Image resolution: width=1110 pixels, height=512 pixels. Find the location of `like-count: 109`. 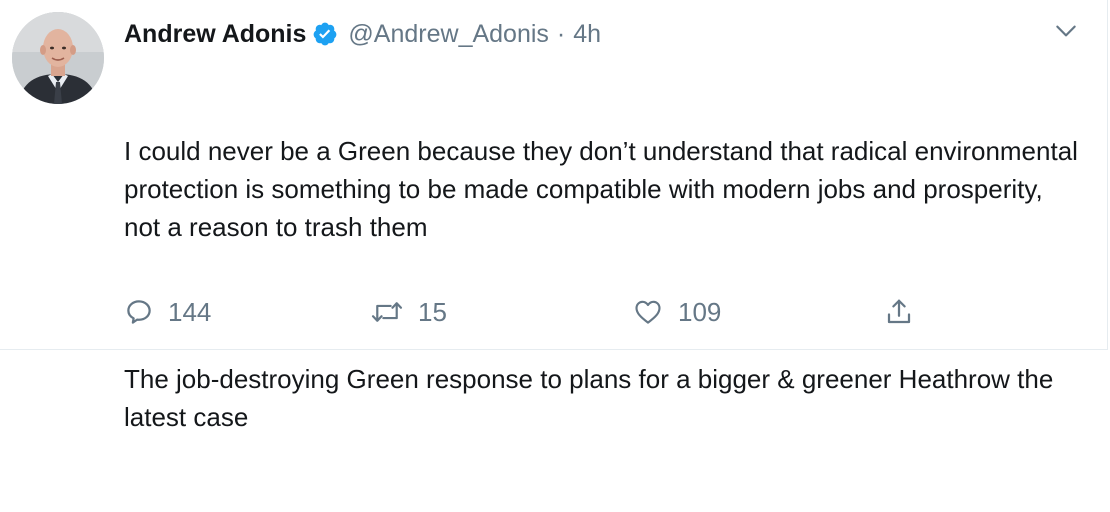

like-count: 109 is located at coordinates (700, 311).